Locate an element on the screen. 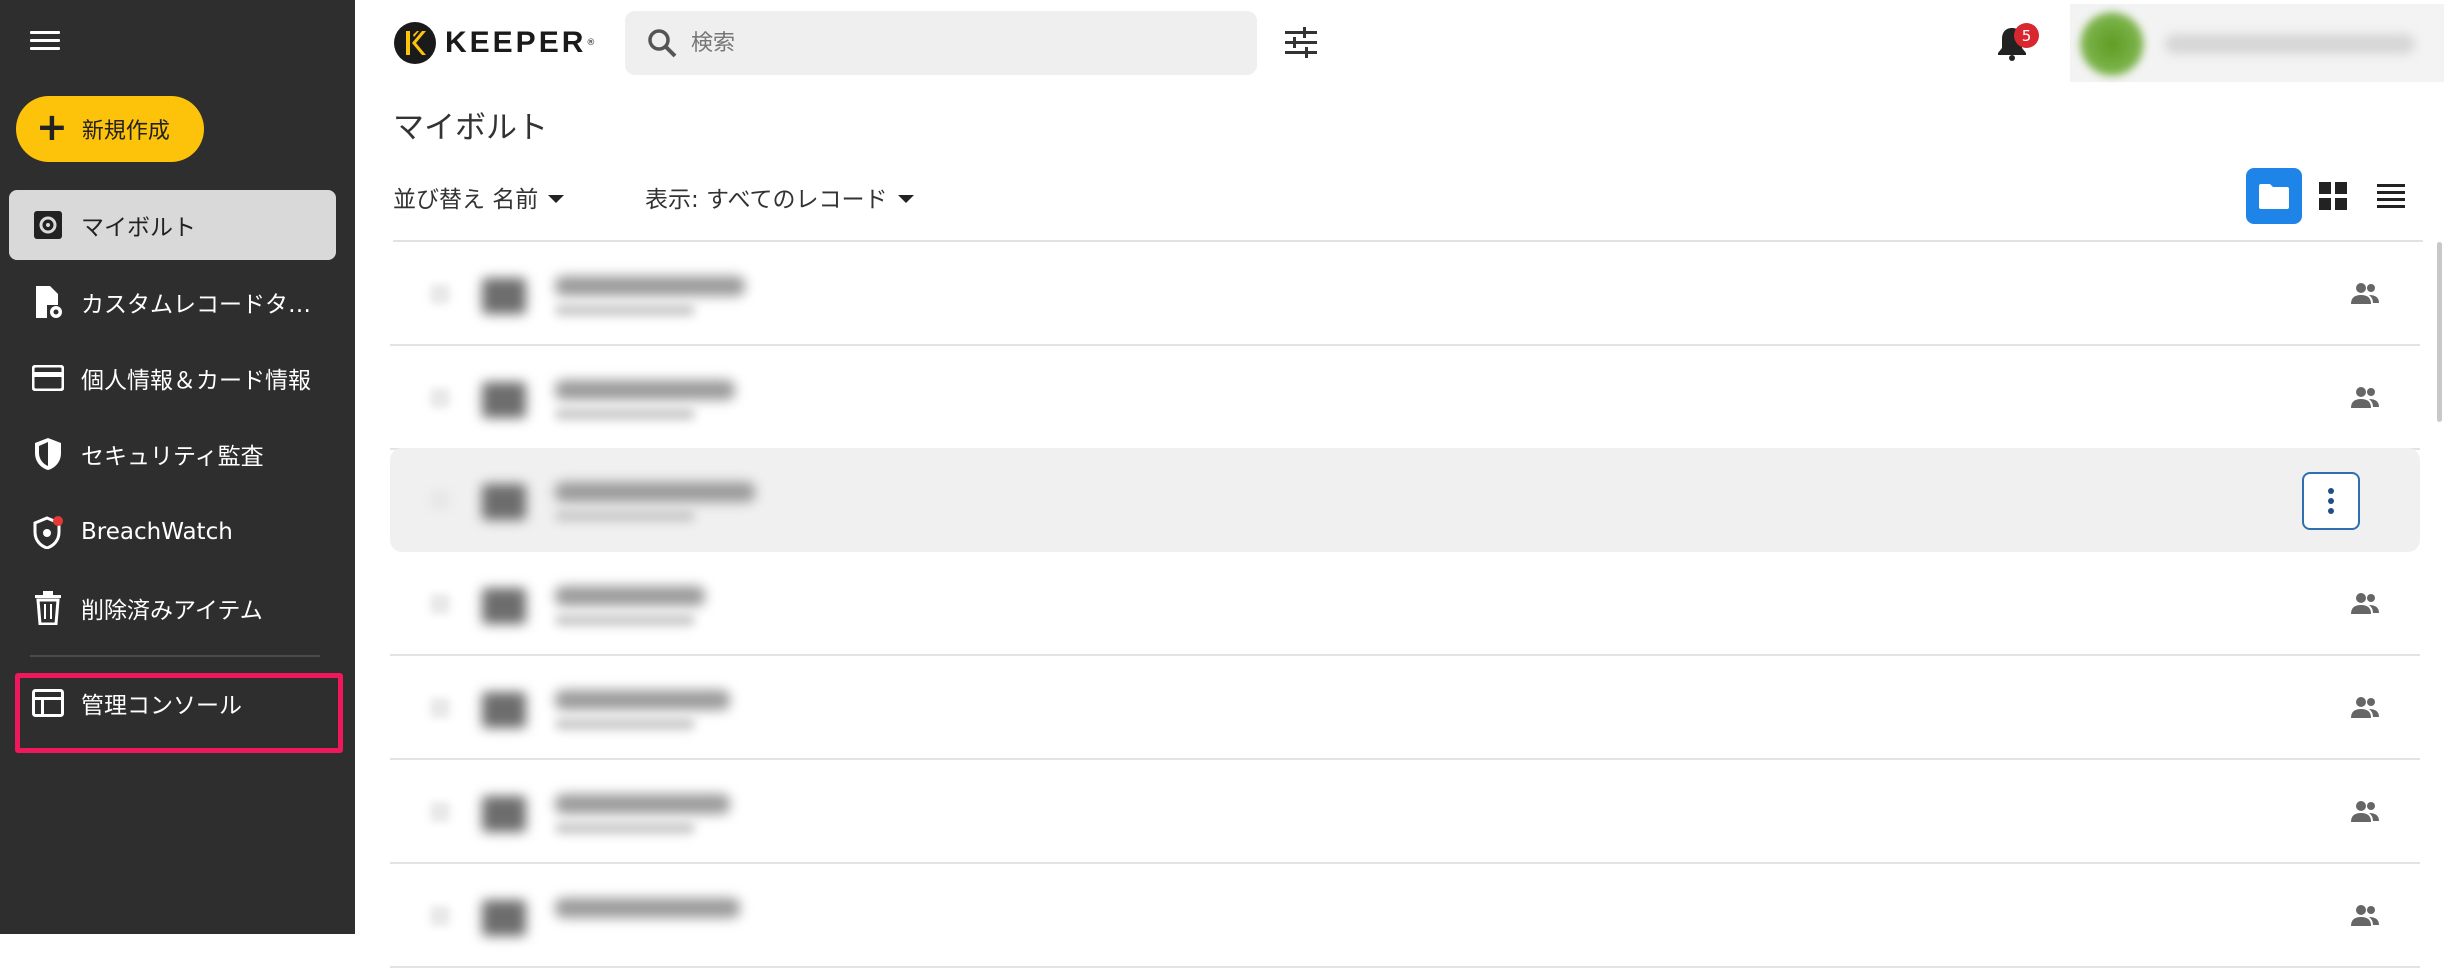  sort-dropdown: 並び替え 名前 is located at coordinates (479, 197).